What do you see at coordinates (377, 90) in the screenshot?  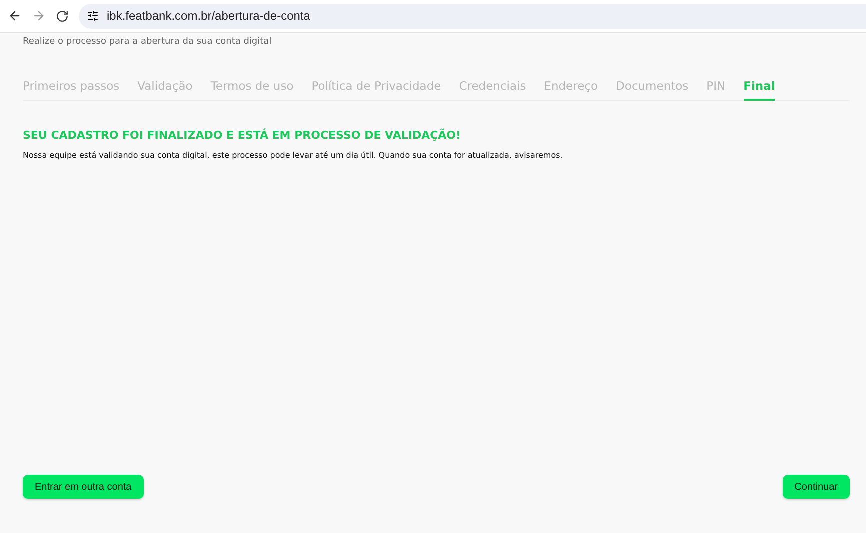 I see `step-tab: Política de Privacidade` at bounding box center [377, 90].